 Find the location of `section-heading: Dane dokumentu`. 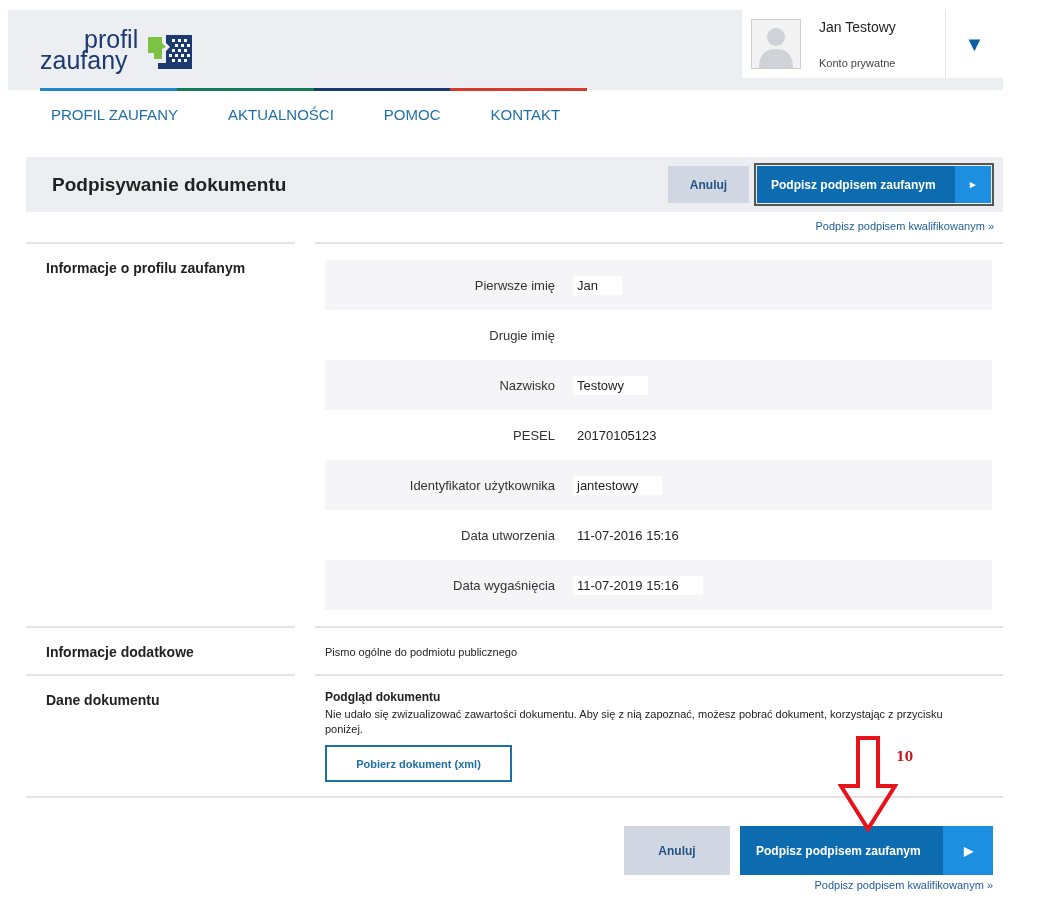

section-heading: Dane dokumentu is located at coordinates (103, 700).